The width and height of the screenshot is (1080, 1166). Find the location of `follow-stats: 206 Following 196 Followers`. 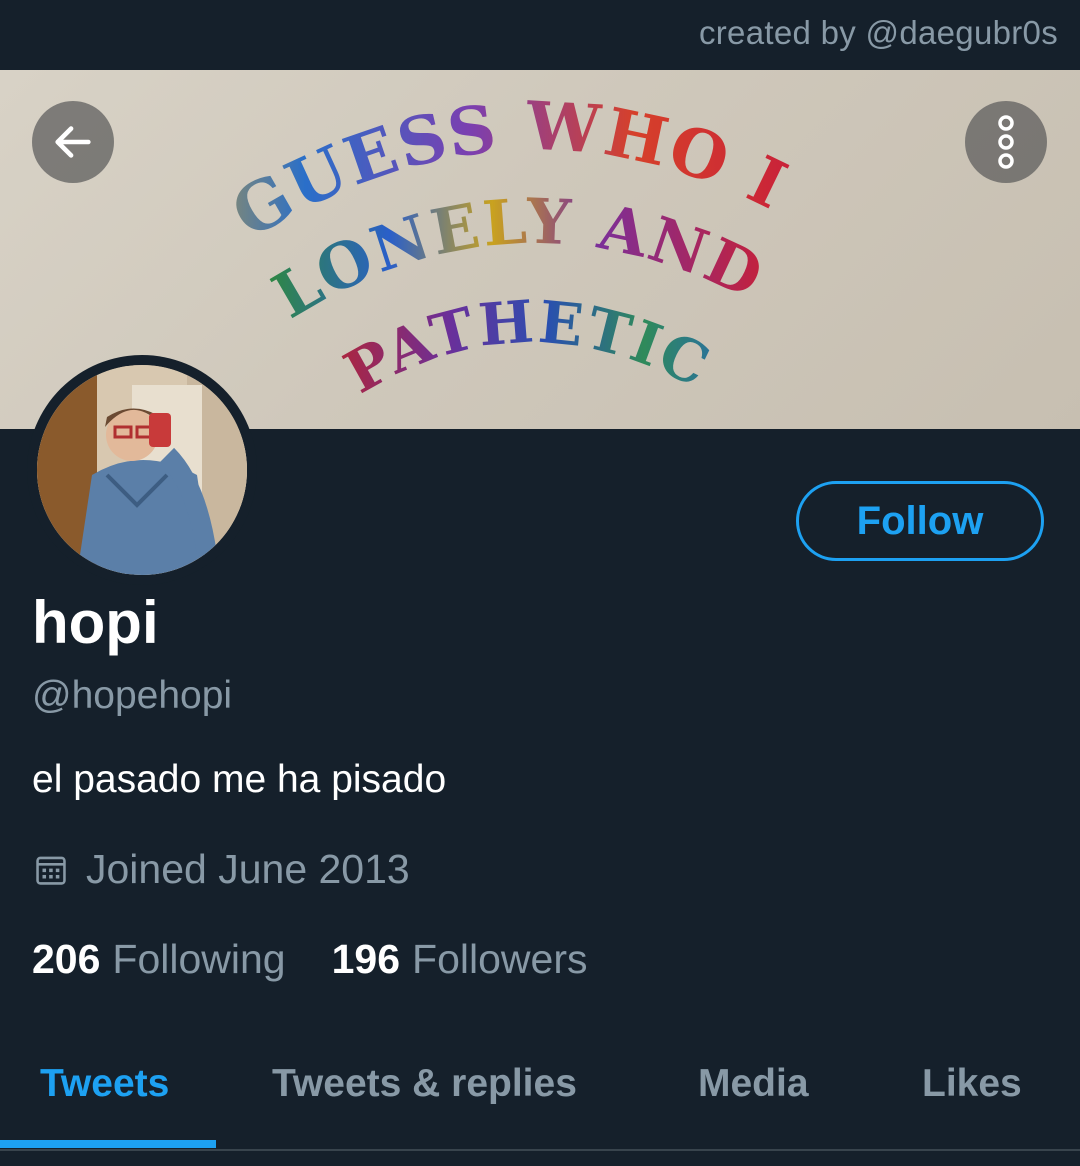

follow-stats: 206 Following 196 Followers is located at coordinates (332, 959).